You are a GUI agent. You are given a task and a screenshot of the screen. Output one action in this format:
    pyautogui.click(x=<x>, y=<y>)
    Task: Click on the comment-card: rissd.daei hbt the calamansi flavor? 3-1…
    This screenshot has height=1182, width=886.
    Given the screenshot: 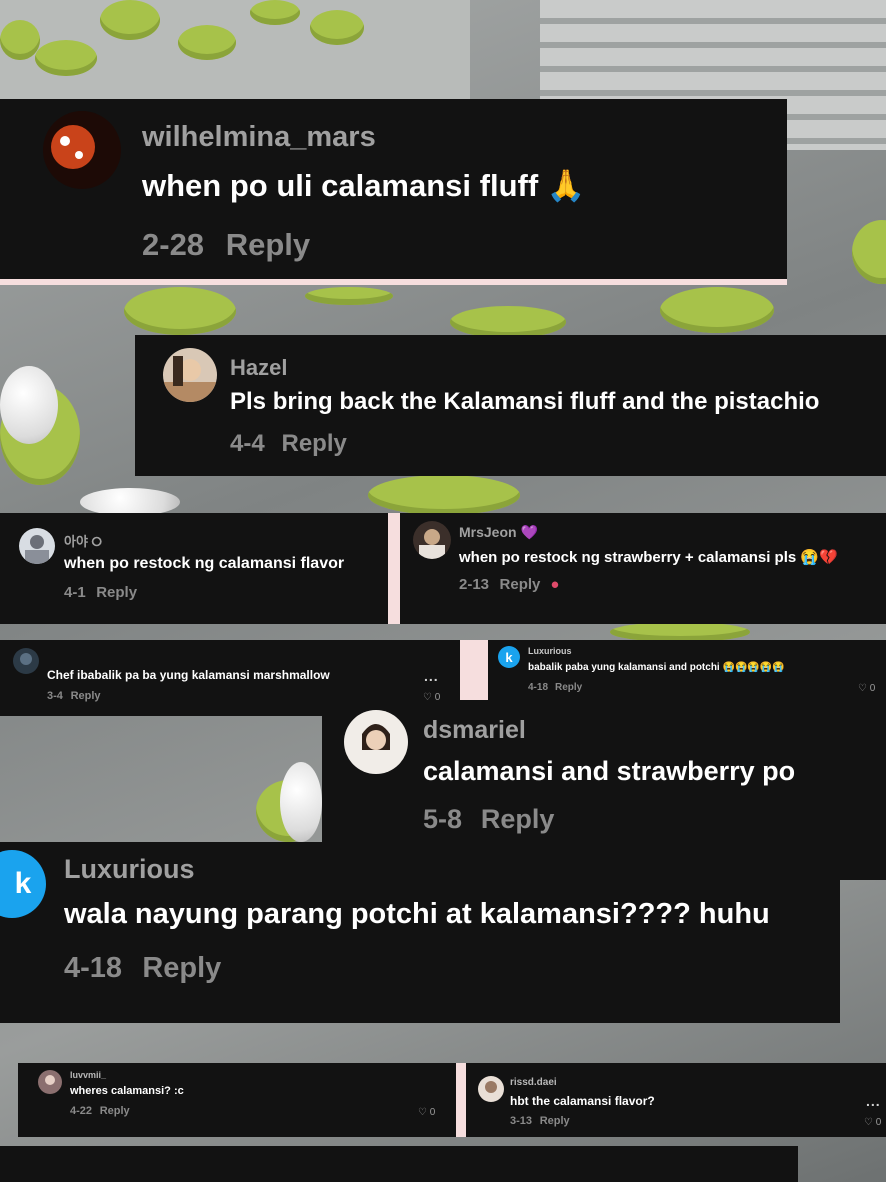 What is the action you would take?
    pyautogui.click(x=676, y=1100)
    